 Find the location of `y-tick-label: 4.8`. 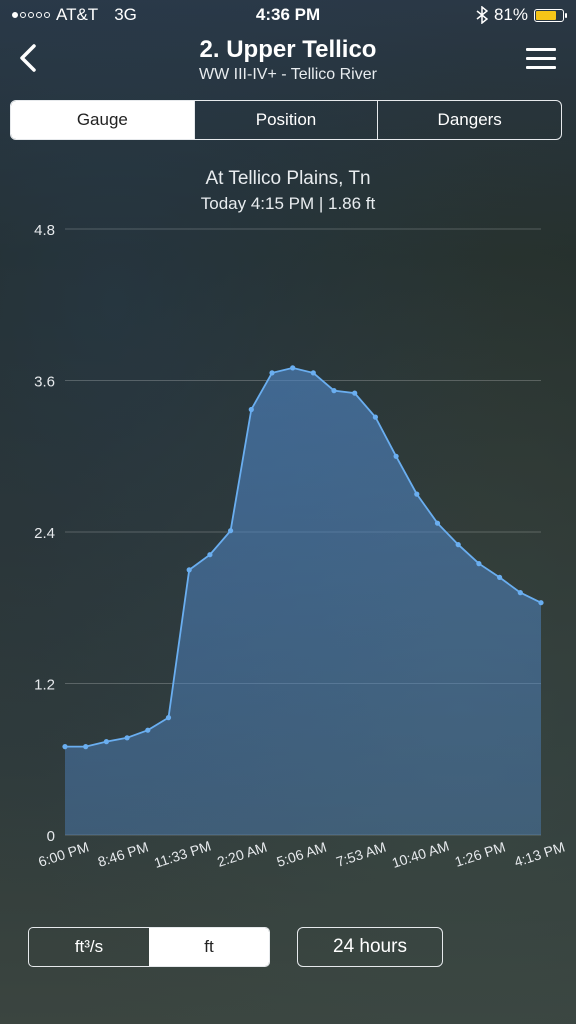

y-tick-label: 4.8 is located at coordinates (44, 230).